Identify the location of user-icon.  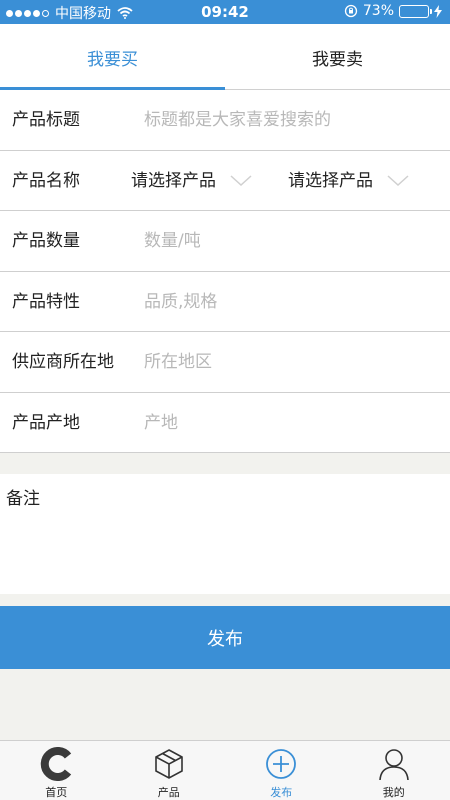
(393, 765).